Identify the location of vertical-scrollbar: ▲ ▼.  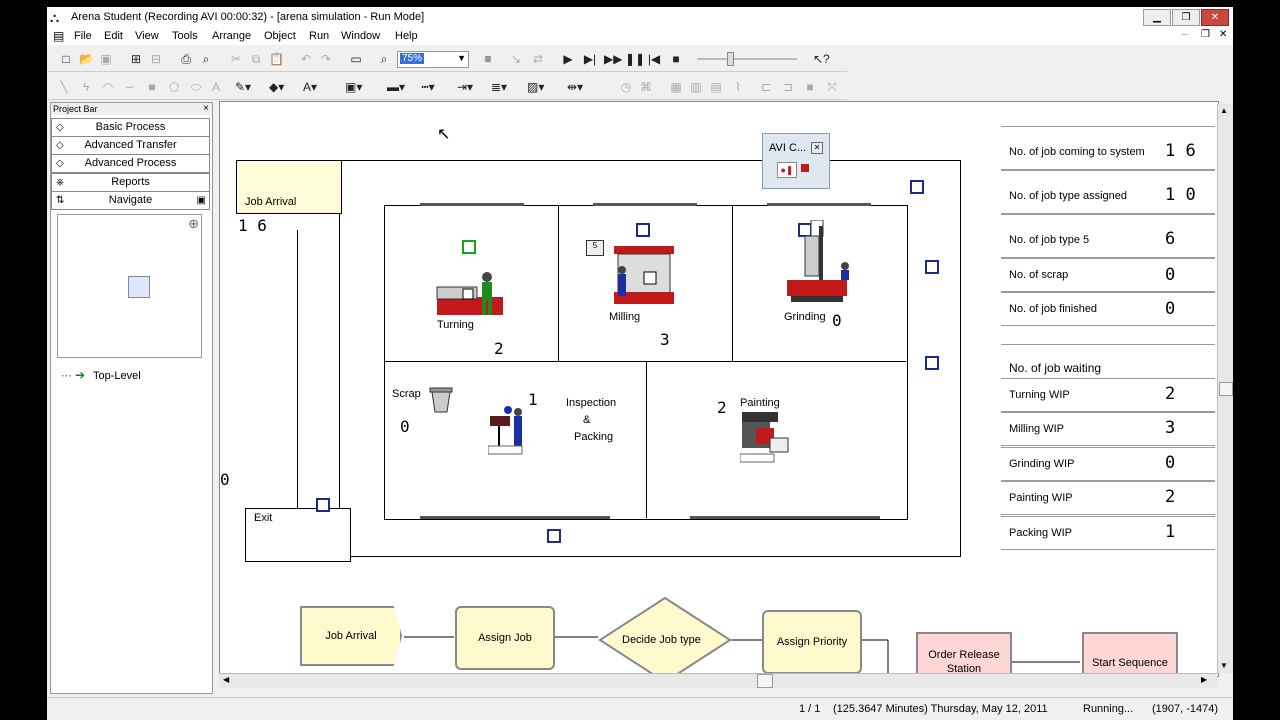
(1225, 388).